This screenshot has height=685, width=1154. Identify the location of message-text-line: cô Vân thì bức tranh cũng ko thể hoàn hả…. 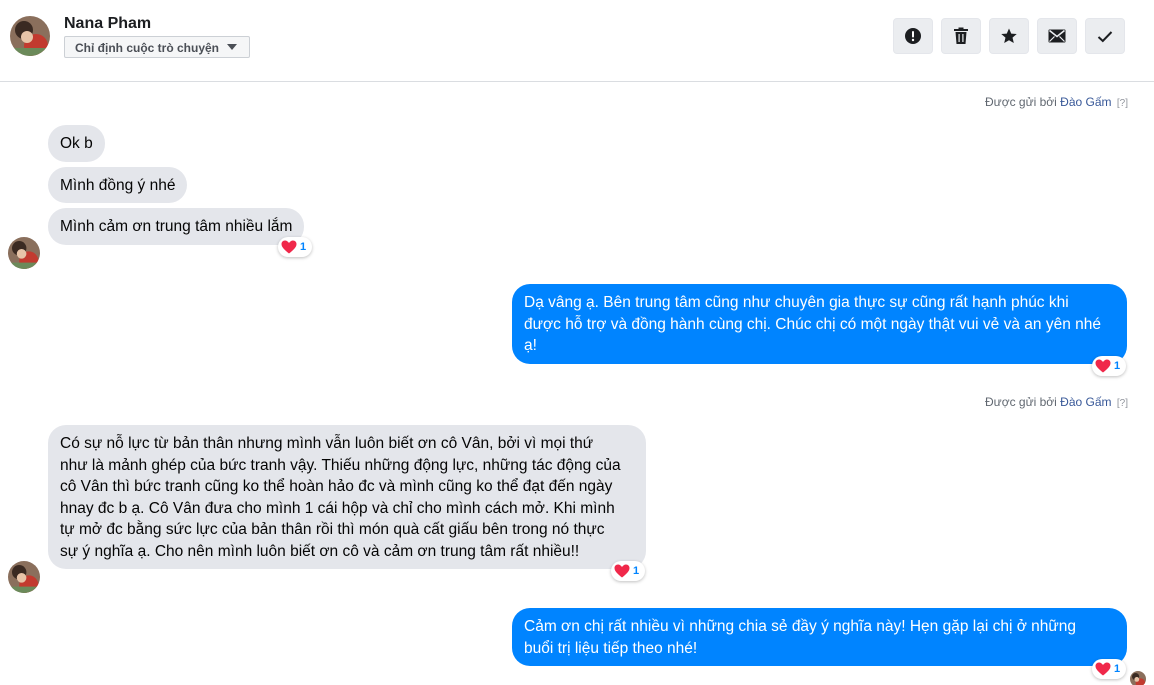
(336, 486).